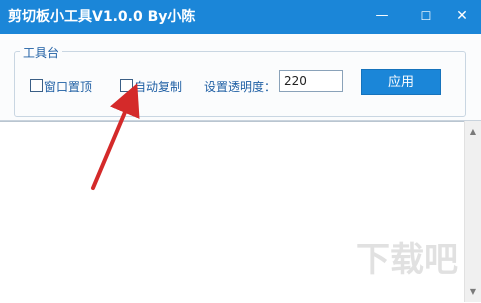 The image size is (481, 303). I want to click on apply-button: 应用, so click(401, 82).